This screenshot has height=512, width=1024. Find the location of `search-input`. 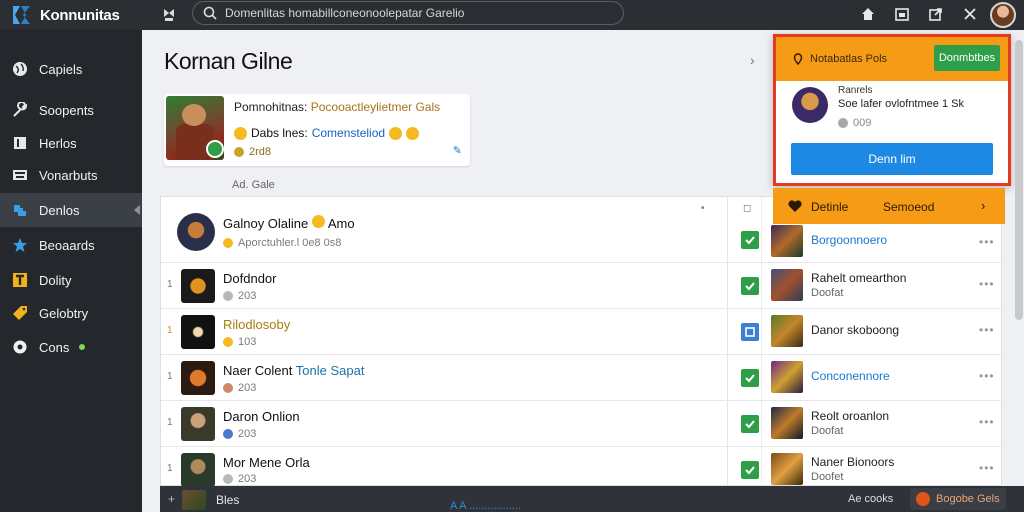

search-input is located at coordinates (415, 13).